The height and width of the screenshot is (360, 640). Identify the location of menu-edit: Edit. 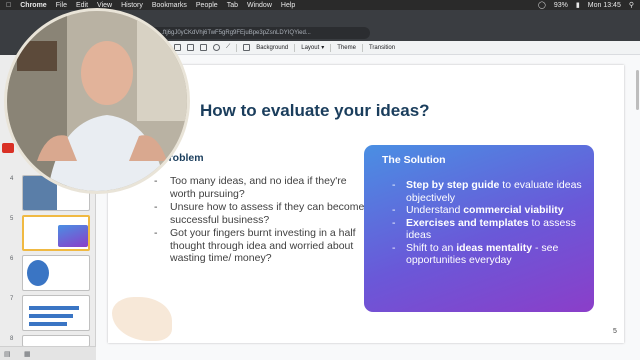
(82, 5).